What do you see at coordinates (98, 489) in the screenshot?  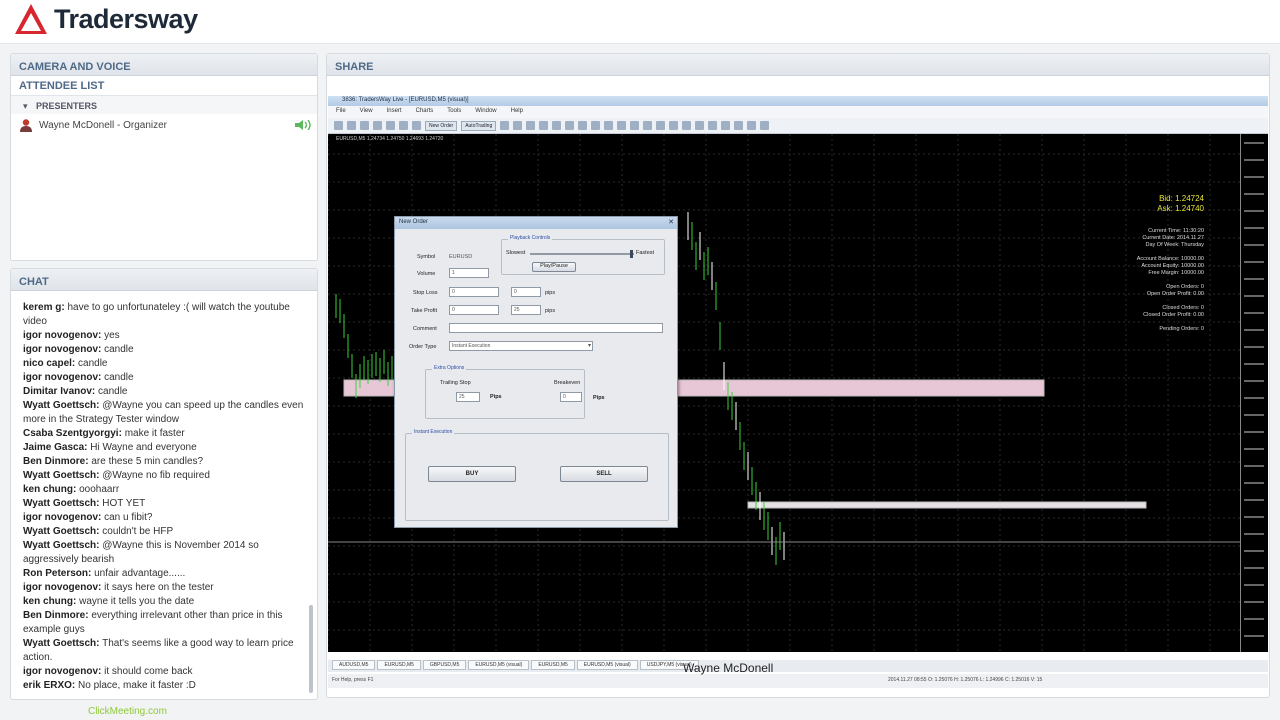 I see `chat-text: ooohaarr` at bounding box center [98, 489].